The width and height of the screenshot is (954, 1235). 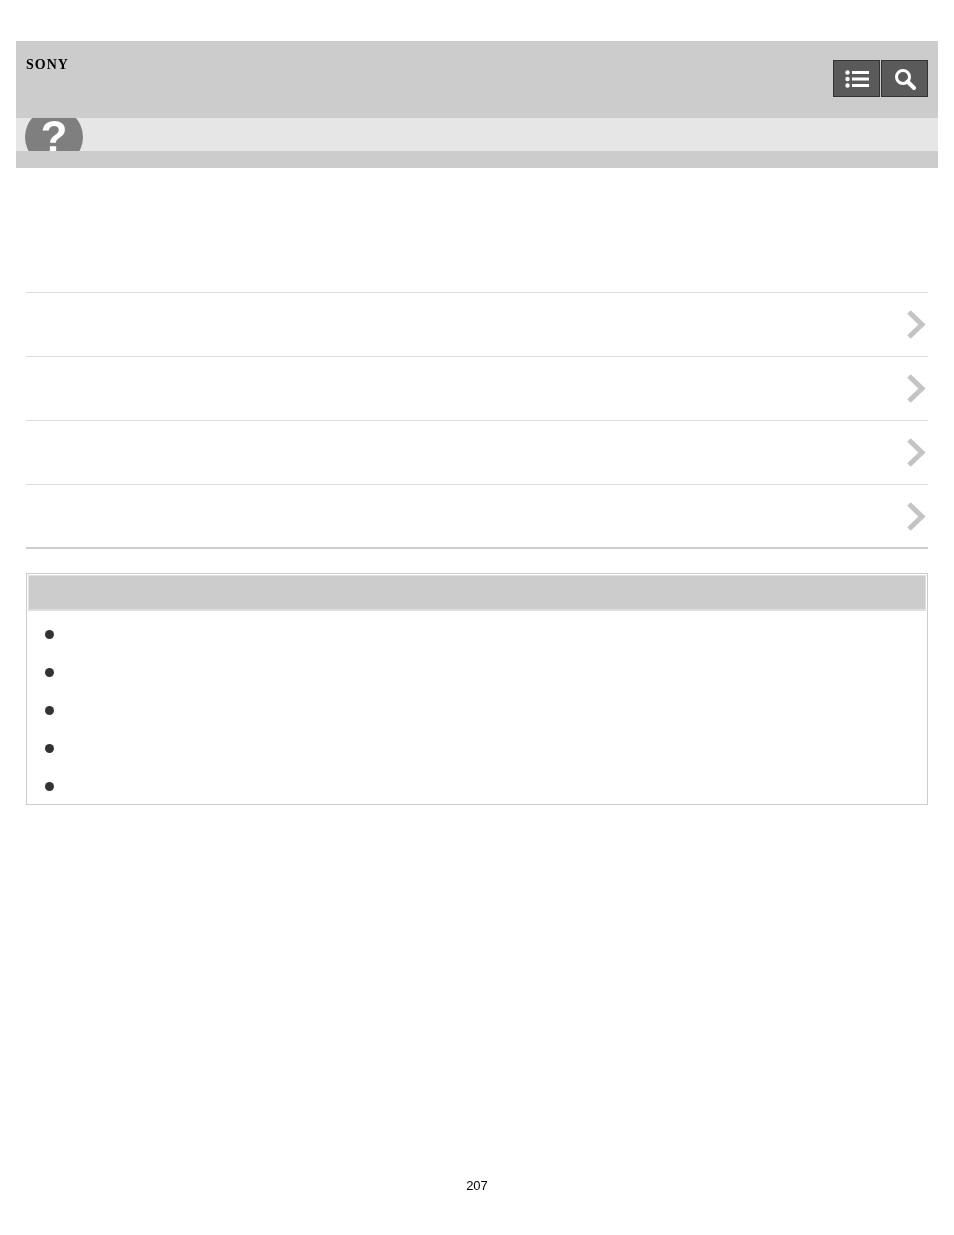 What do you see at coordinates (54, 134) in the screenshot?
I see `help-icon: ?` at bounding box center [54, 134].